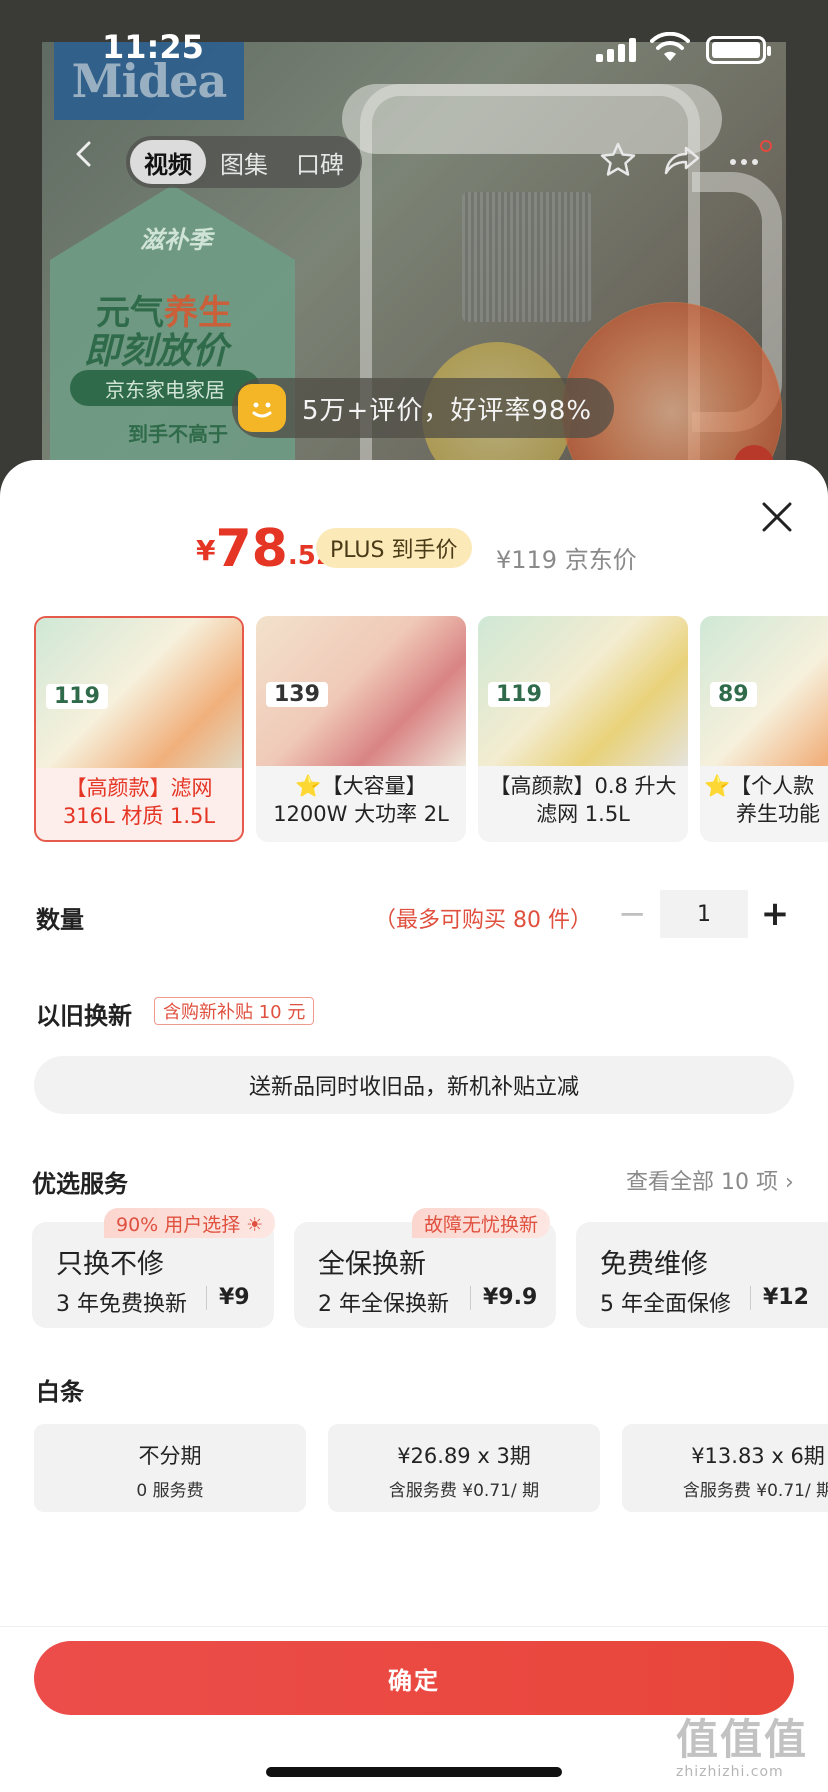 This screenshot has height=1792, width=828. I want to click on variant-thumbnail: 89, so click(764, 691).